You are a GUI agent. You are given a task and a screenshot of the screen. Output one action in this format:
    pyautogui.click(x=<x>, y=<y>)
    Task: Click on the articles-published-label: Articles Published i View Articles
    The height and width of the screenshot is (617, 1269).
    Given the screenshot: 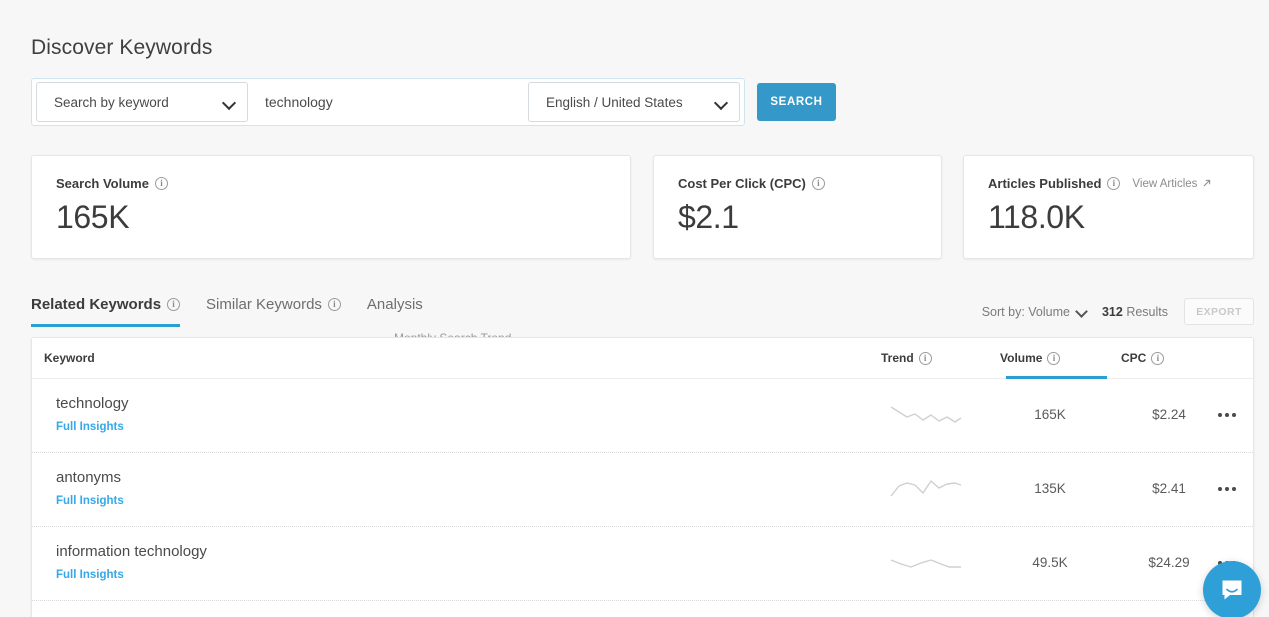 What is the action you would take?
    pyautogui.click(x=1100, y=183)
    